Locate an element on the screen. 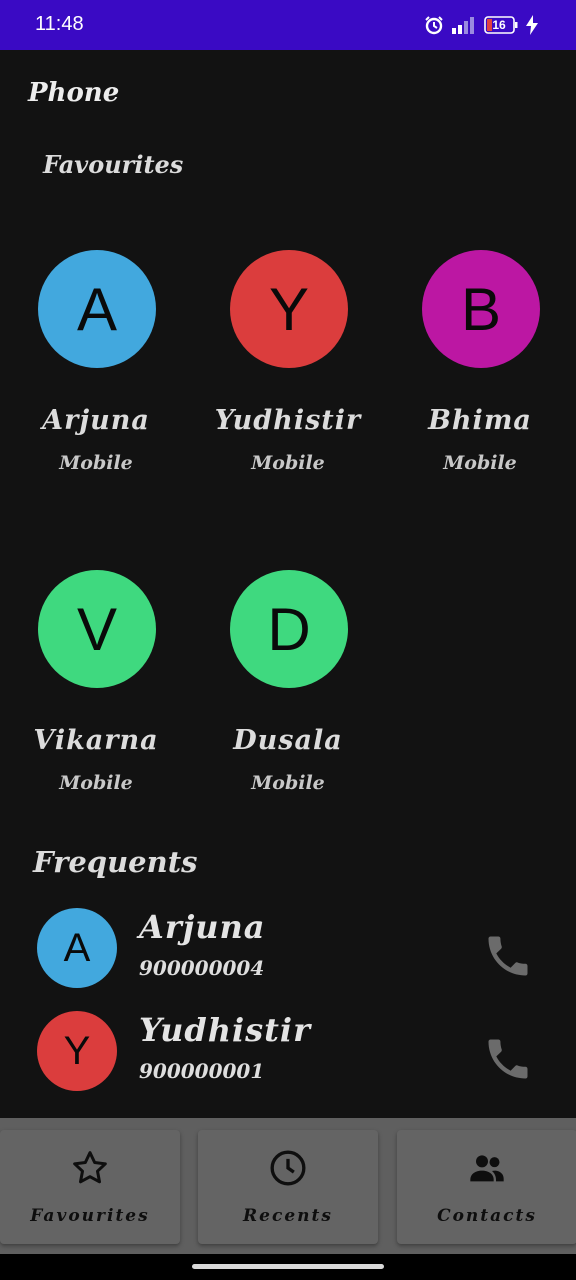 The height and width of the screenshot is (1280, 576). status-time: 11:48 is located at coordinates (59, 24).